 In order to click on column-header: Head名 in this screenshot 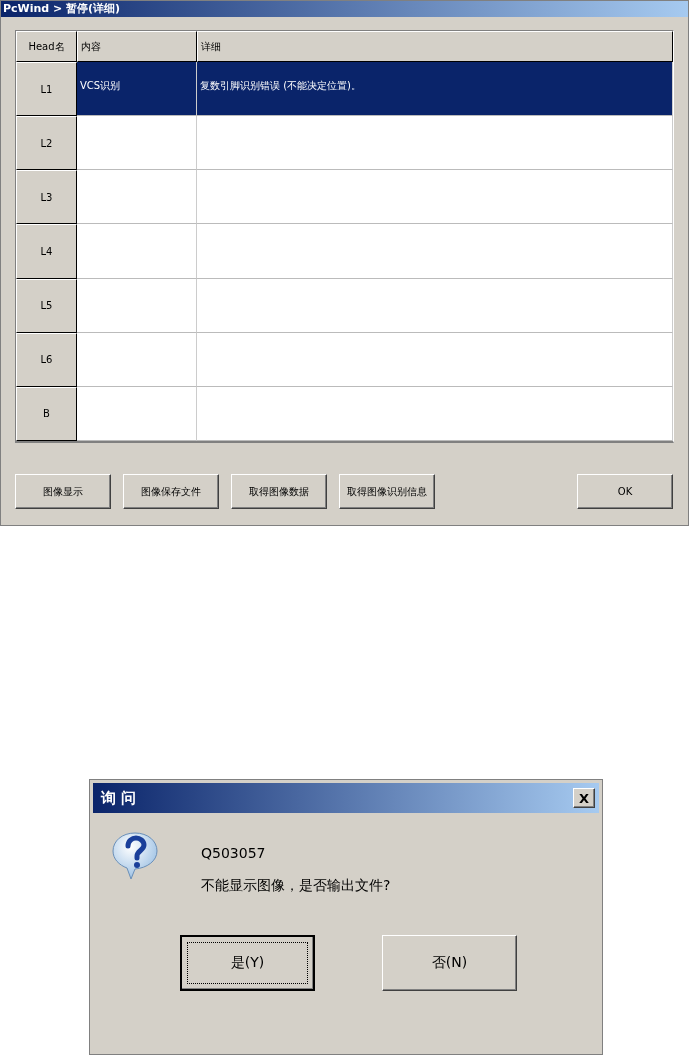, I will do `click(46, 46)`.